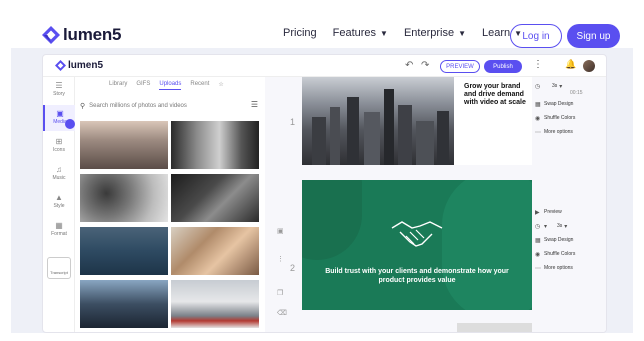 The height and width of the screenshot is (341, 644). What do you see at coordinates (589, 66) in the screenshot?
I see `avatar` at bounding box center [589, 66].